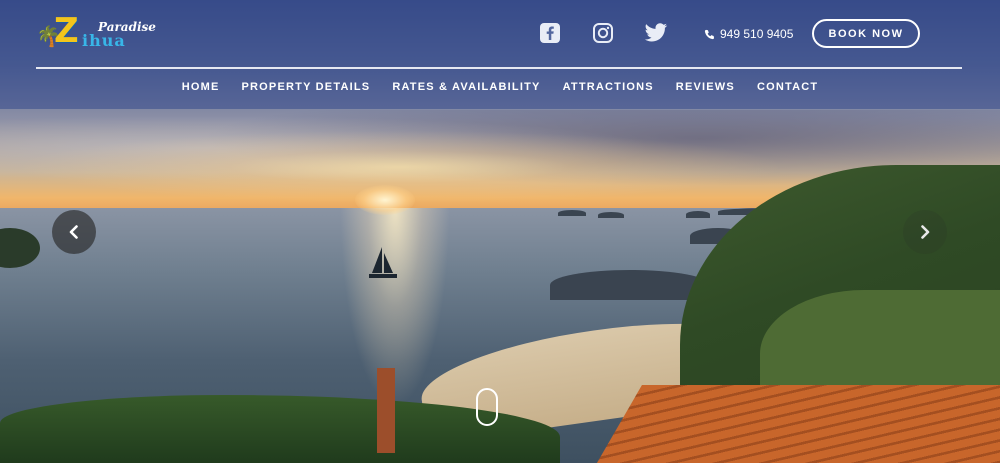 The image size is (1000, 463). Describe the element at coordinates (499, 68) in the screenshot. I see `header-divider` at that location.